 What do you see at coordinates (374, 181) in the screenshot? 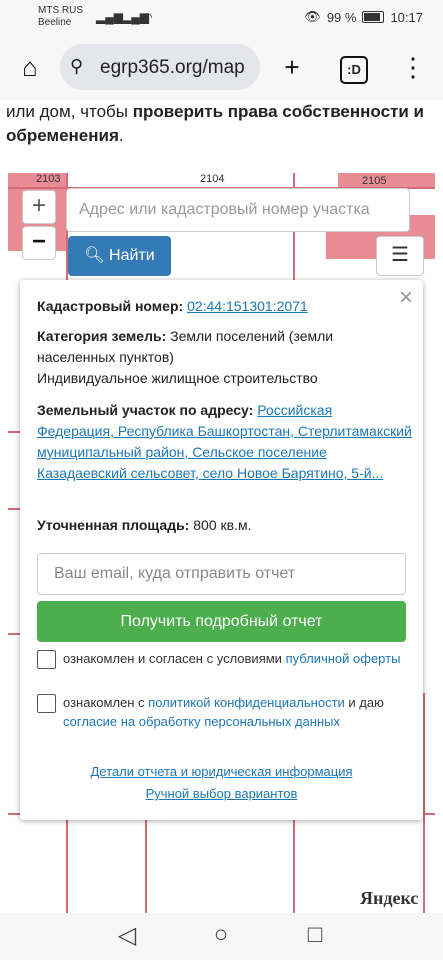
I see `map-parcel-label: 2105` at bounding box center [374, 181].